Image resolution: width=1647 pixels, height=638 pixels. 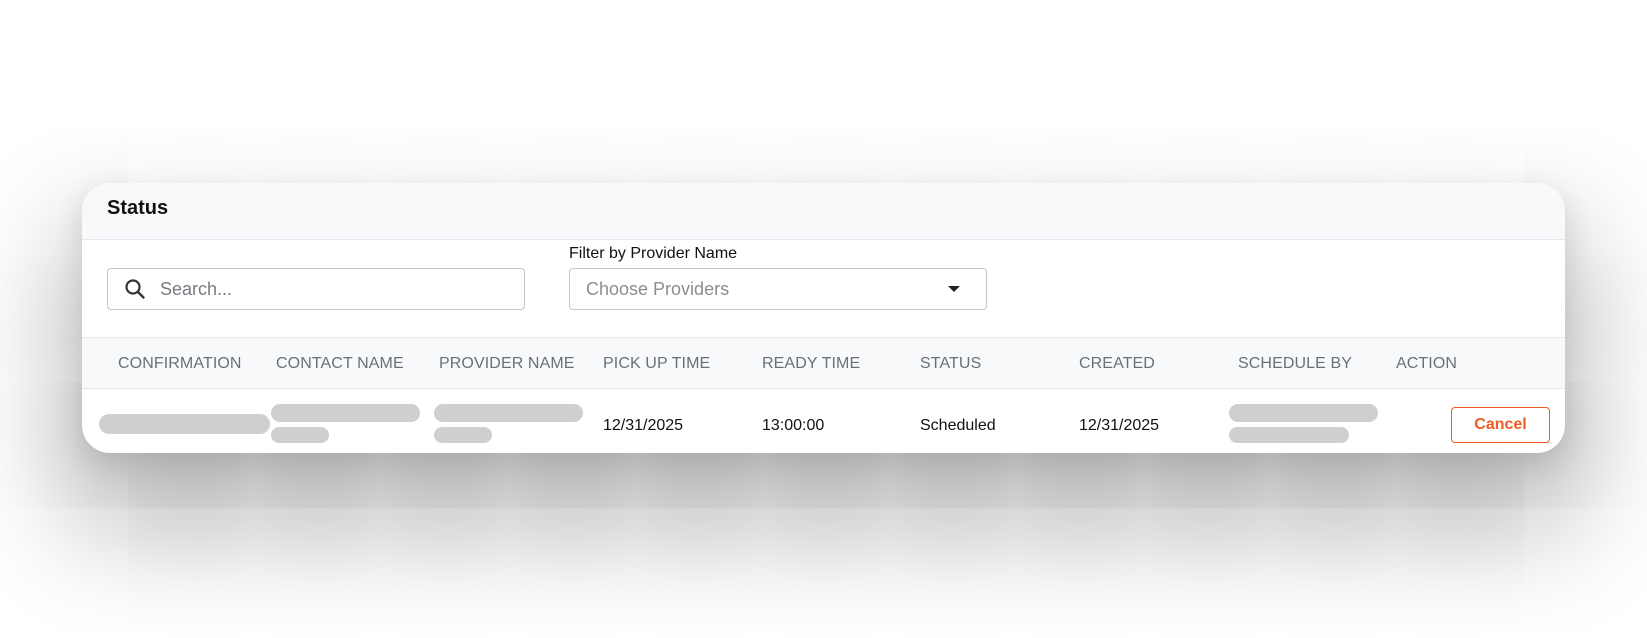 I want to click on filter-bar: Filter by Provider Name Choose Providers, so click(x=823, y=289).